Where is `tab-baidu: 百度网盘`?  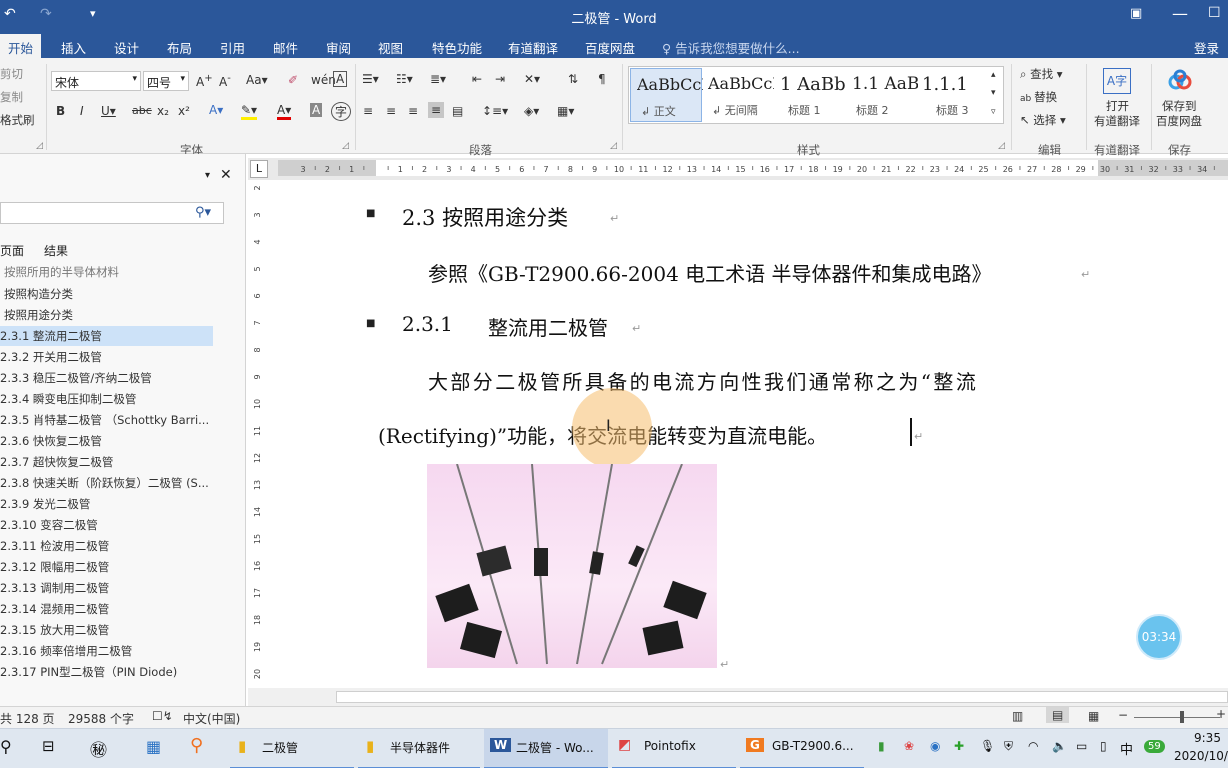
tab-baidu: 百度网盘 is located at coordinates (610, 47).